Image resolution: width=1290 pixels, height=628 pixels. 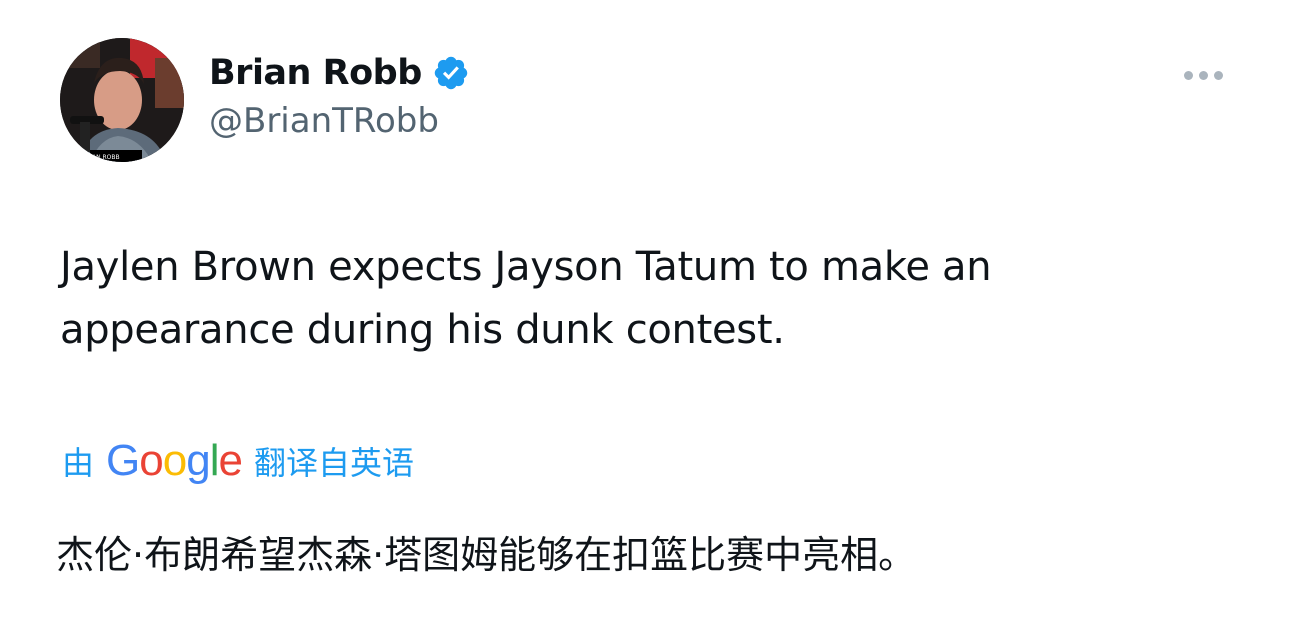 I want to click on translate-prefix: 由, so click(x=78, y=463).